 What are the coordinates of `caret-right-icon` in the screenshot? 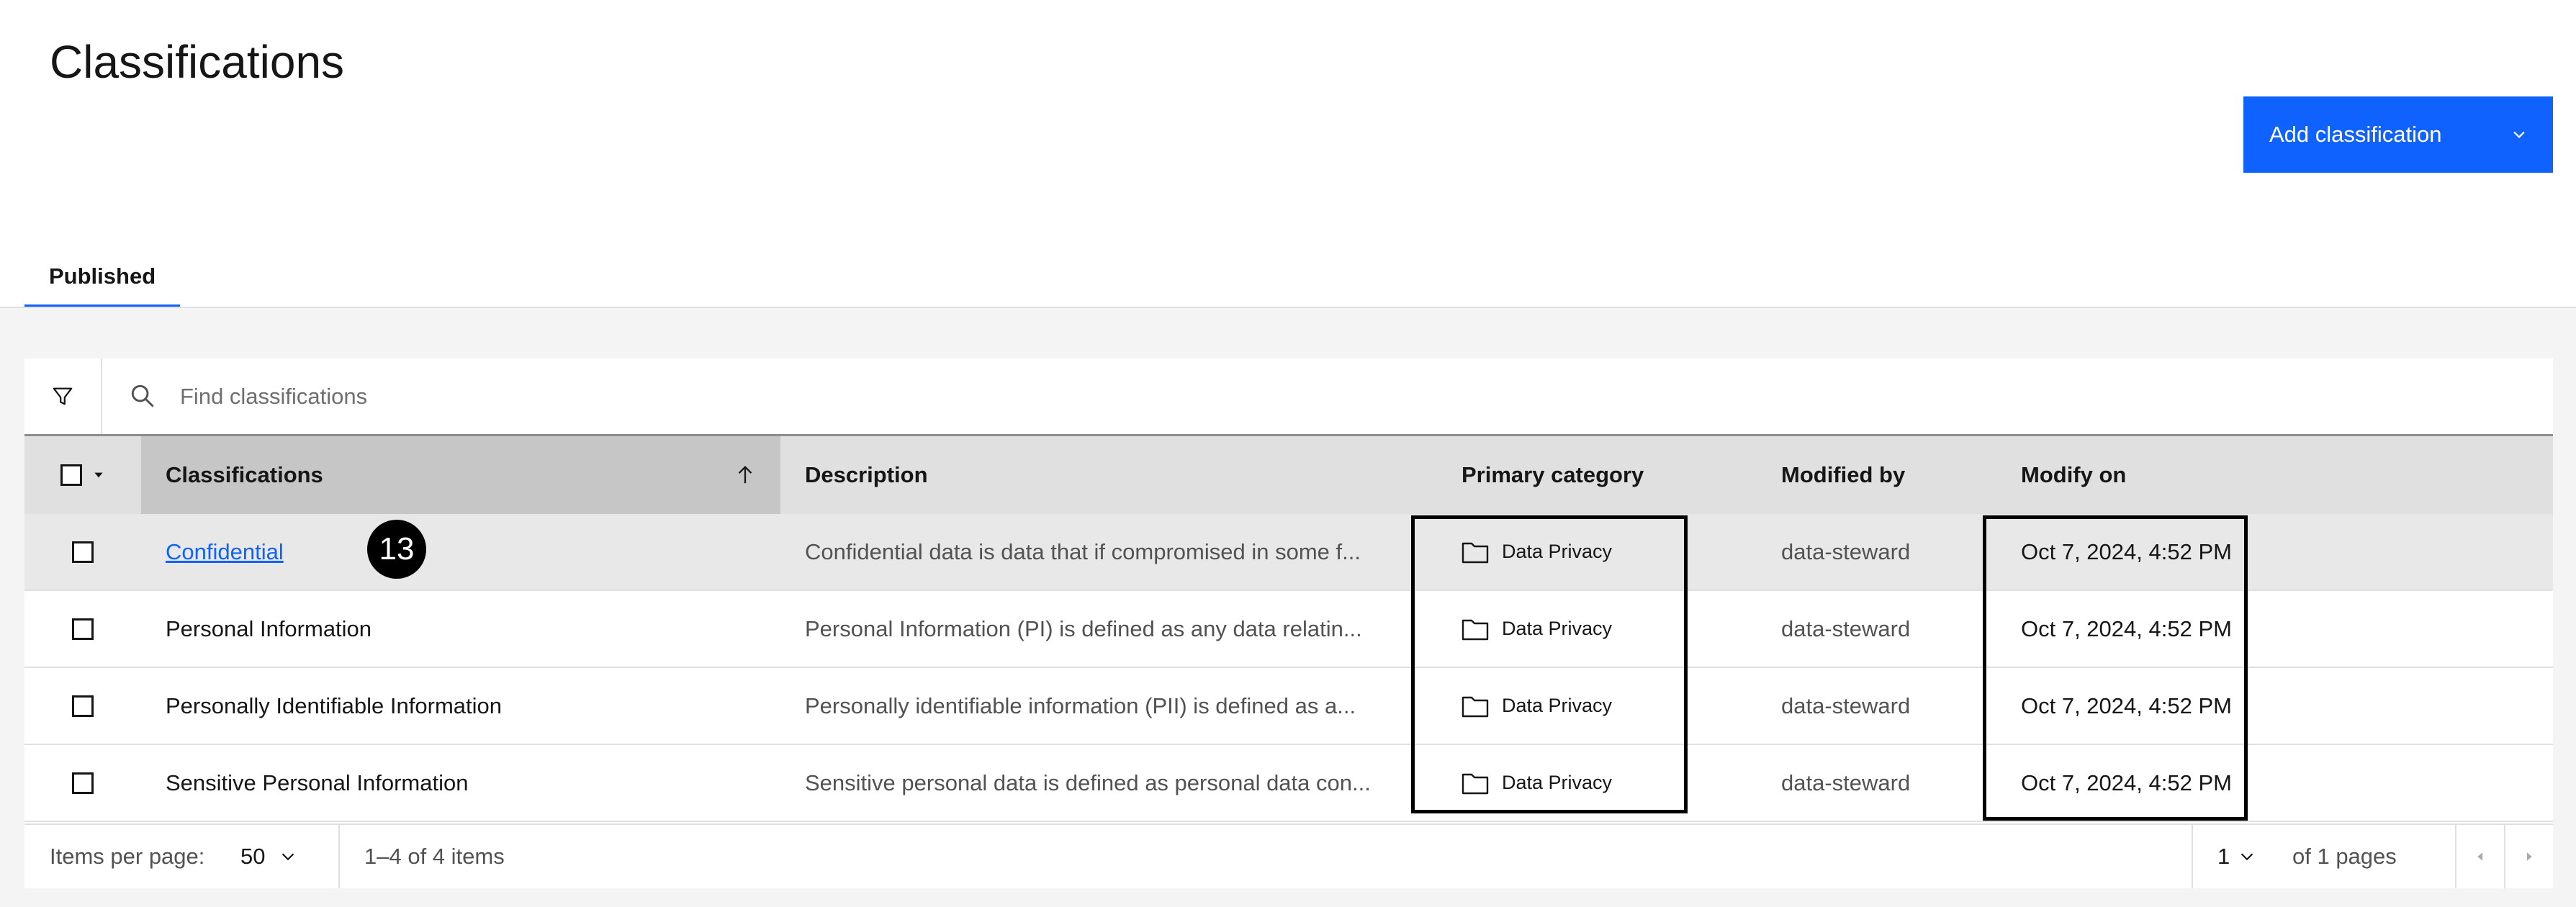 It's located at (2529, 856).